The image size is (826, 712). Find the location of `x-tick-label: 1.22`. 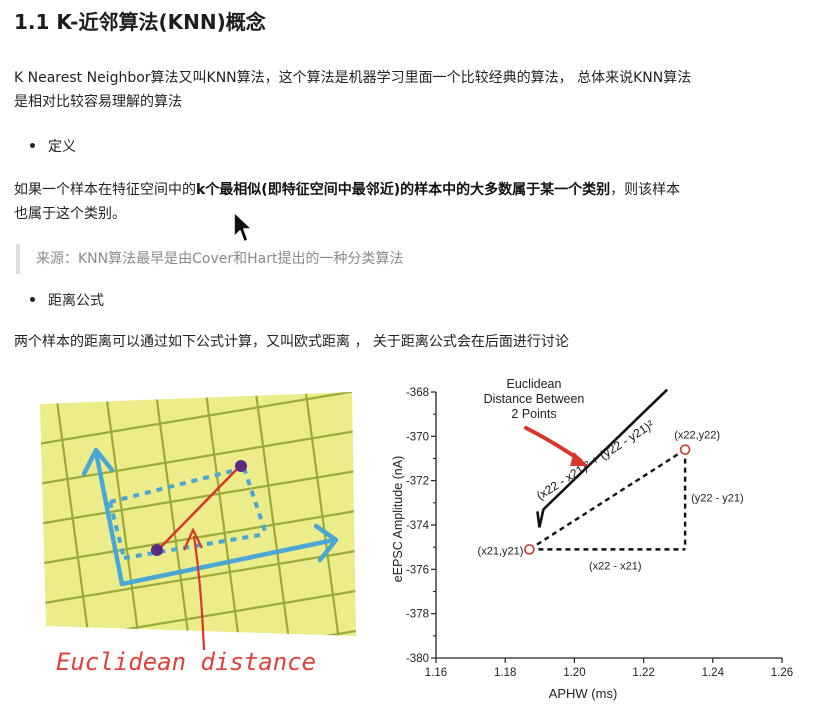

x-tick-label: 1.22 is located at coordinates (643, 673).